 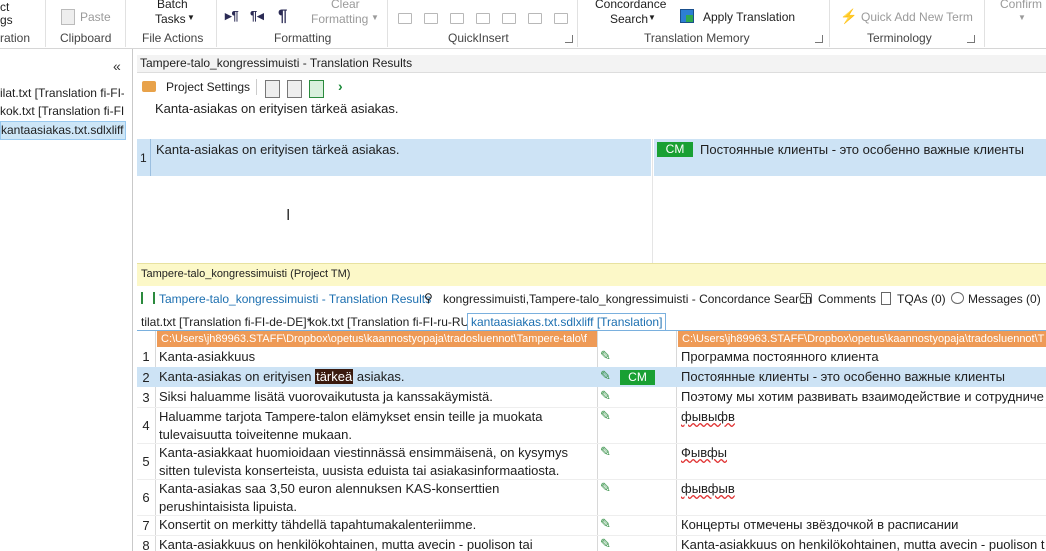 What do you see at coordinates (917, 17) in the screenshot?
I see `quick-add-new-term-button: Quick Add New Term` at bounding box center [917, 17].